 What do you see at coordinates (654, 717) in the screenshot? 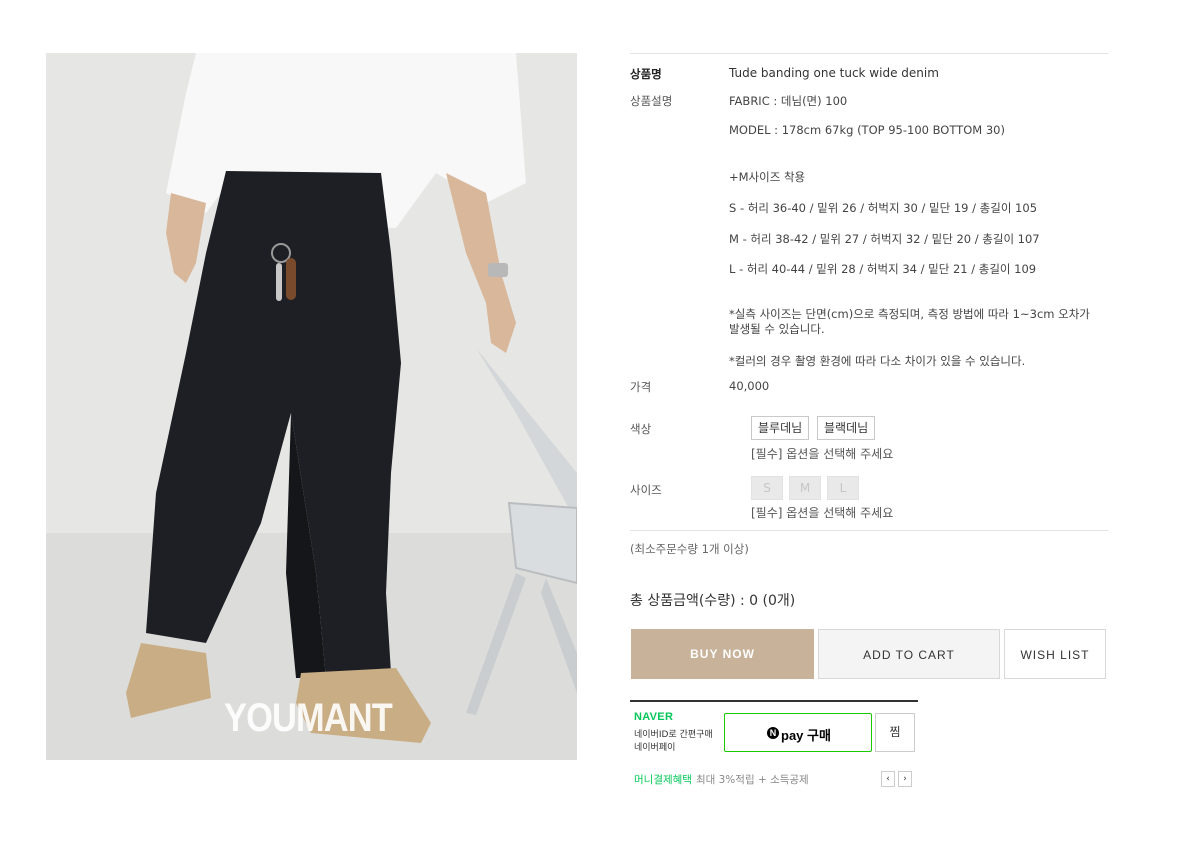
I see `naver-logo: NAVER` at bounding box center [654, 717].